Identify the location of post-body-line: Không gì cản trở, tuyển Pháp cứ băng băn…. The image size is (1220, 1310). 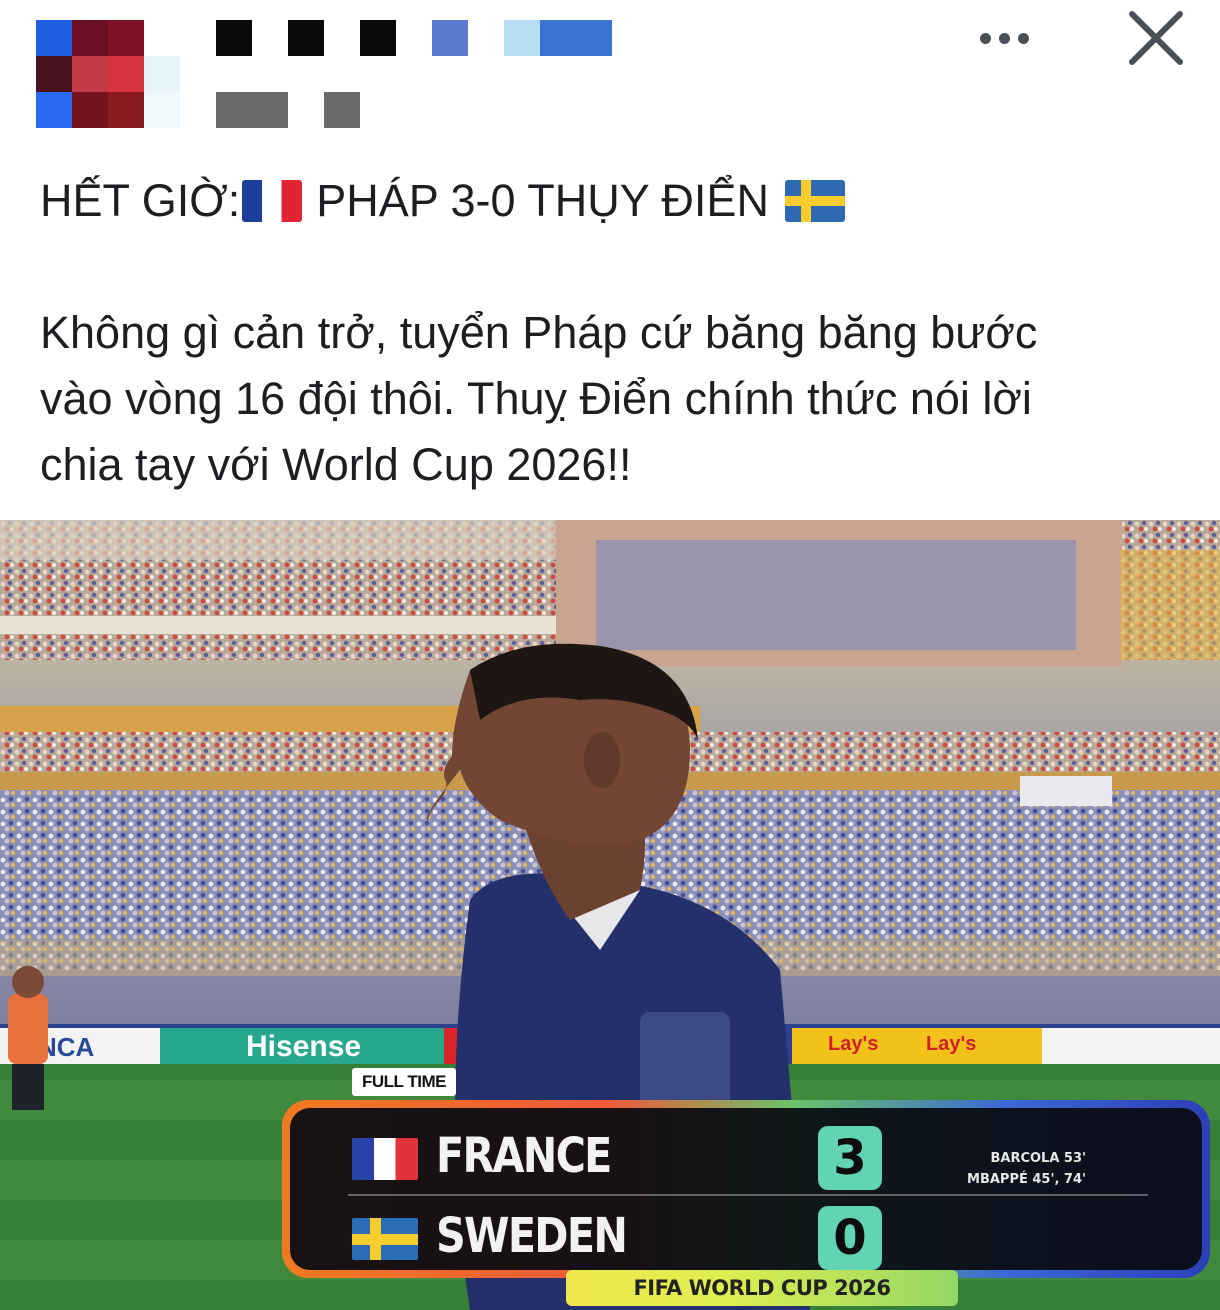
(539, 332).